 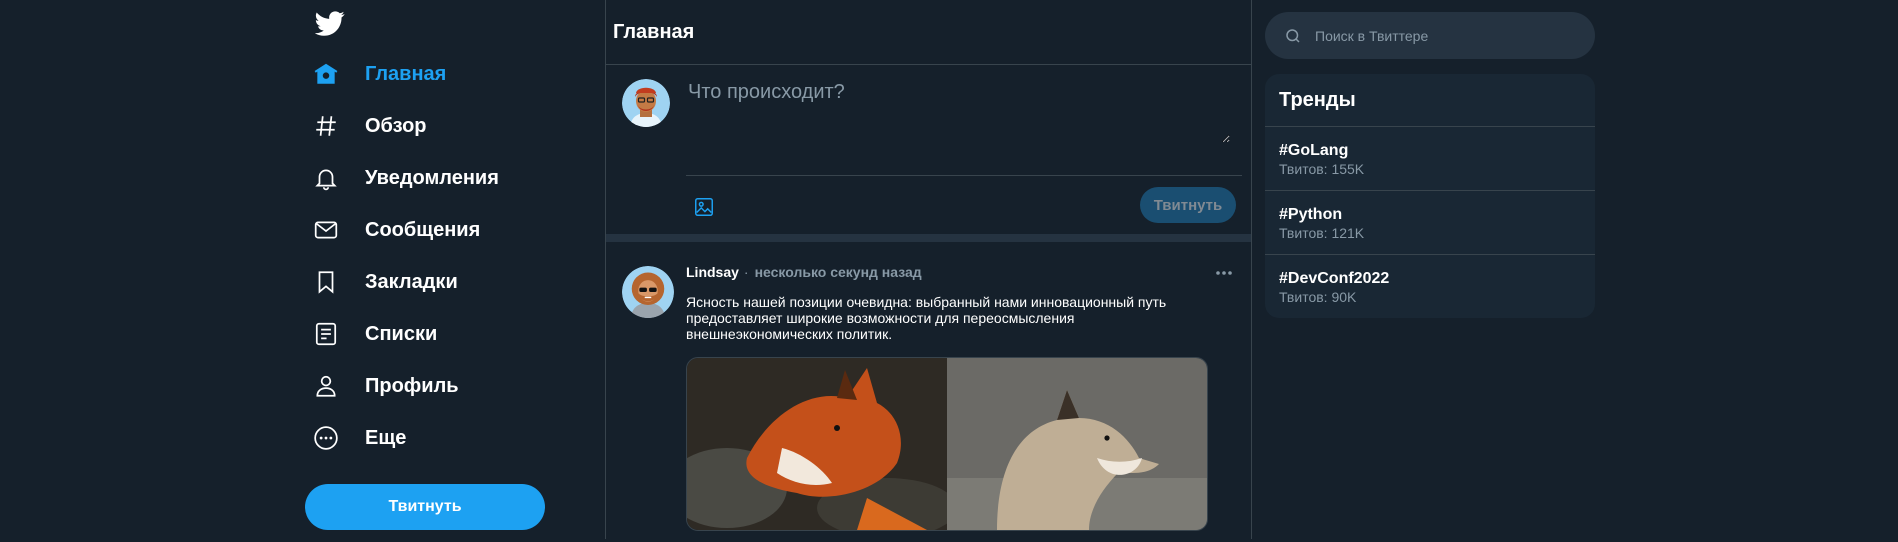 I want to click on sidebar-item-label: Главная, so click(x=406, y=73).